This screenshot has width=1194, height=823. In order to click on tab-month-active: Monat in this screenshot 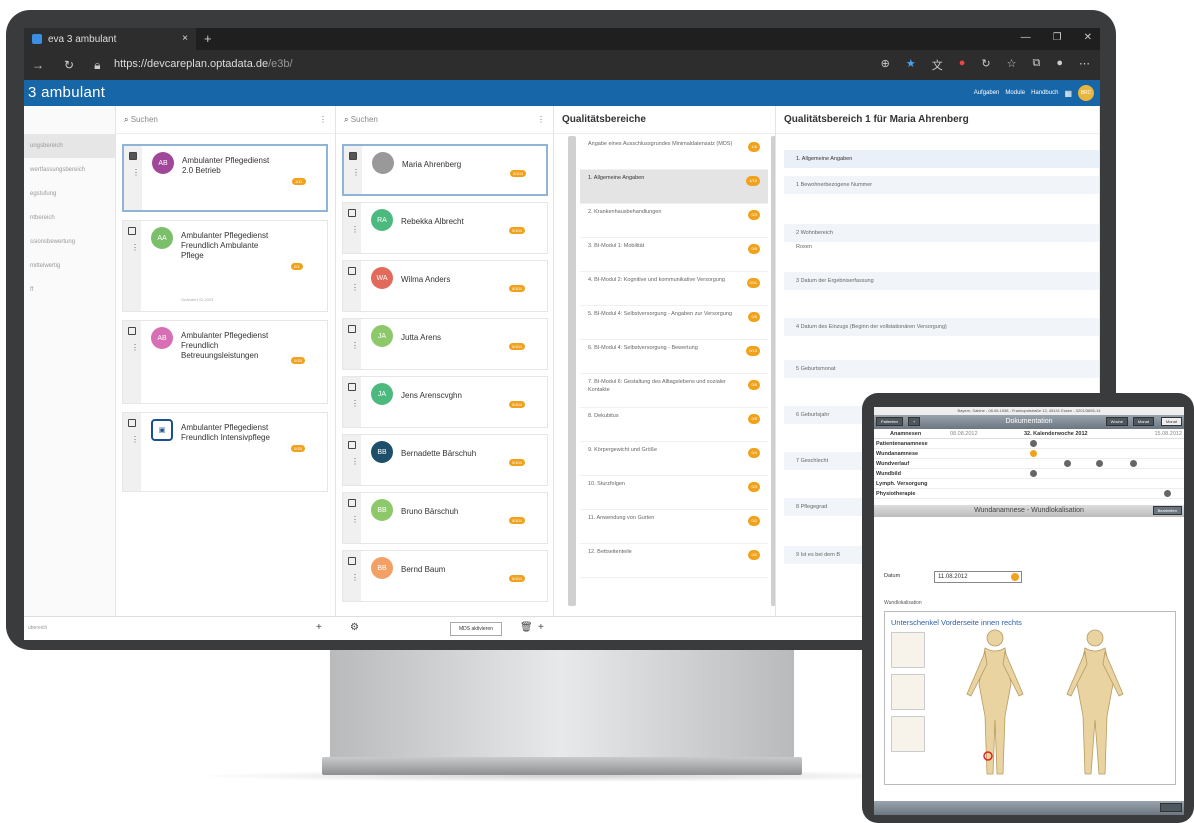, I will do `click(1171, 421)`.